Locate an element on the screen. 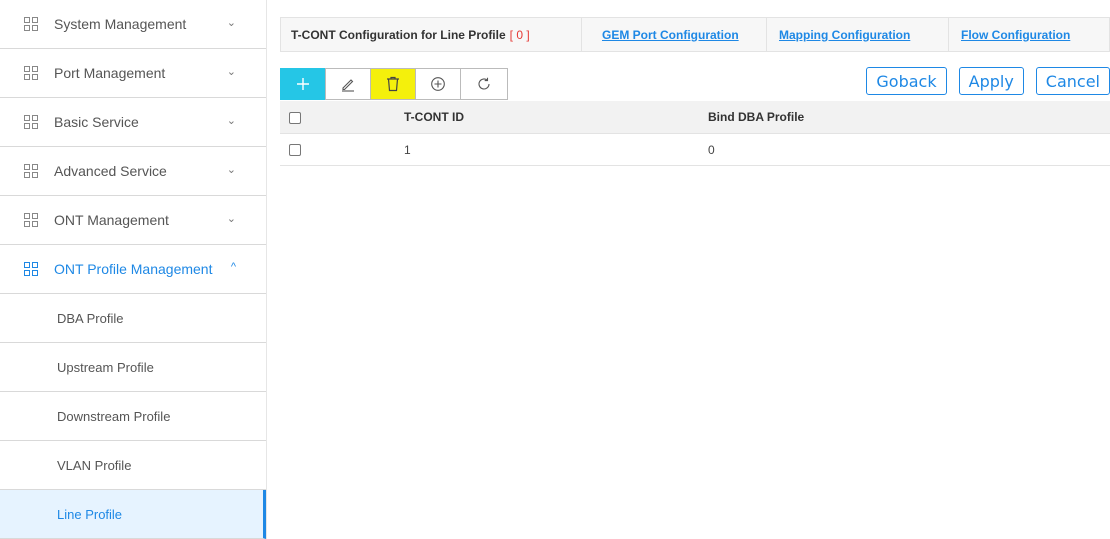 This screenshot has height=539, width=1110. goback-button: Goback is located at coordinates (906, 81).